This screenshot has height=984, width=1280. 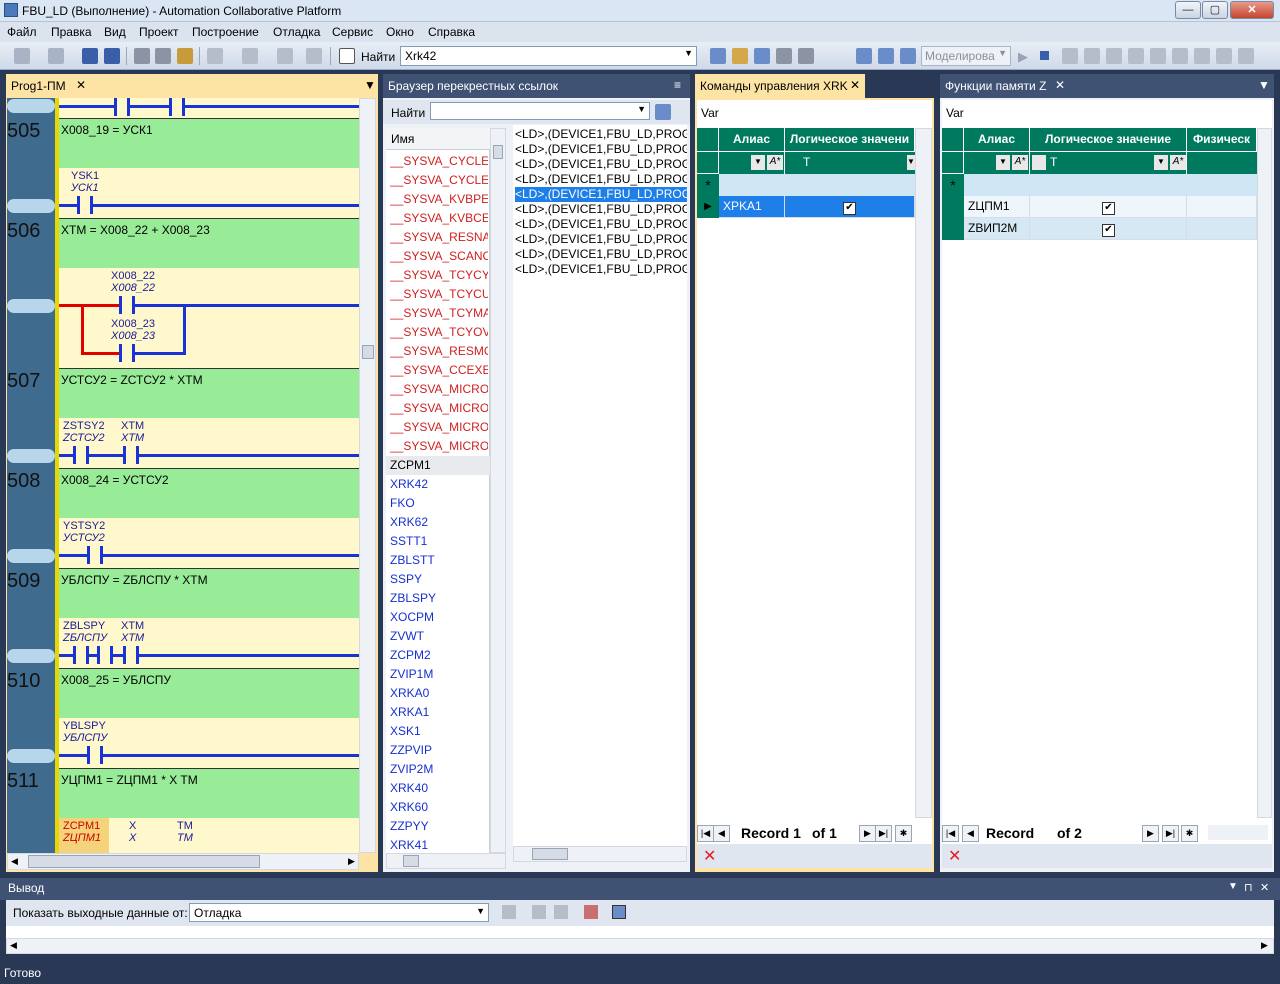 What do you see at coordinates (1044, 55) in the screenshot?
I see `stop-icon` at bounding box center [1044, 55].